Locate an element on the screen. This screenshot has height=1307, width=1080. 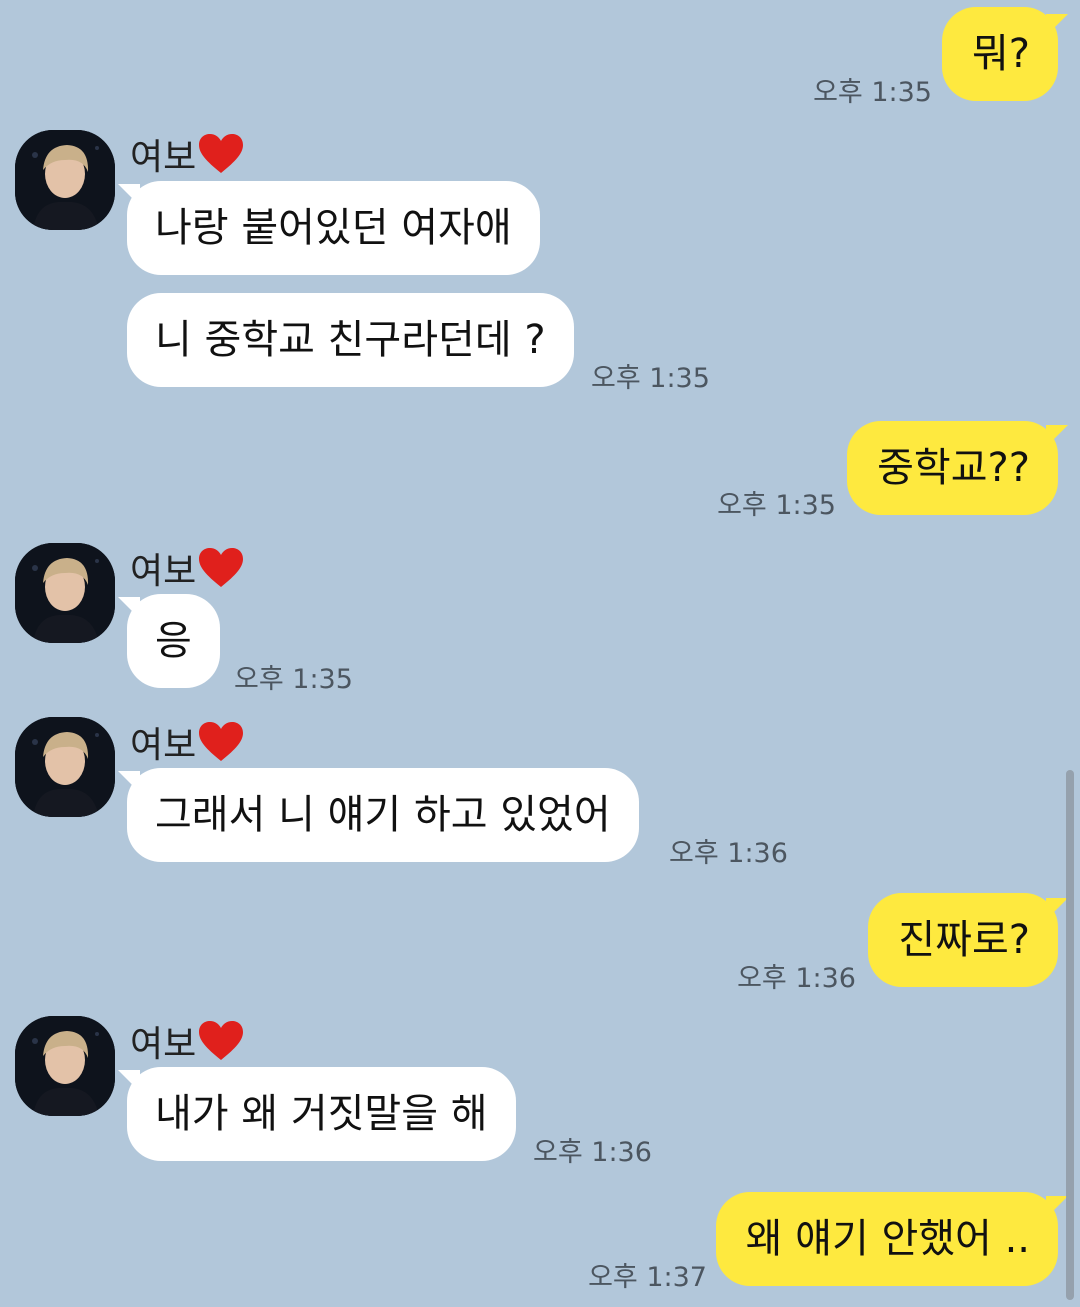
message-text: 진짜로? is located at coordinates (964, 940).